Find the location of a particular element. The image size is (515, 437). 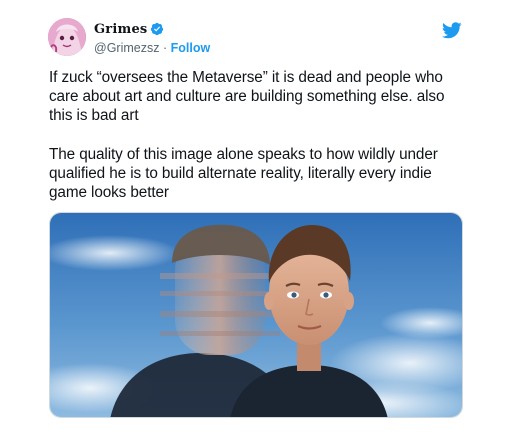

tweet-header: Grimes @Grimezsz · Follow is located at coordinates (258, 40).